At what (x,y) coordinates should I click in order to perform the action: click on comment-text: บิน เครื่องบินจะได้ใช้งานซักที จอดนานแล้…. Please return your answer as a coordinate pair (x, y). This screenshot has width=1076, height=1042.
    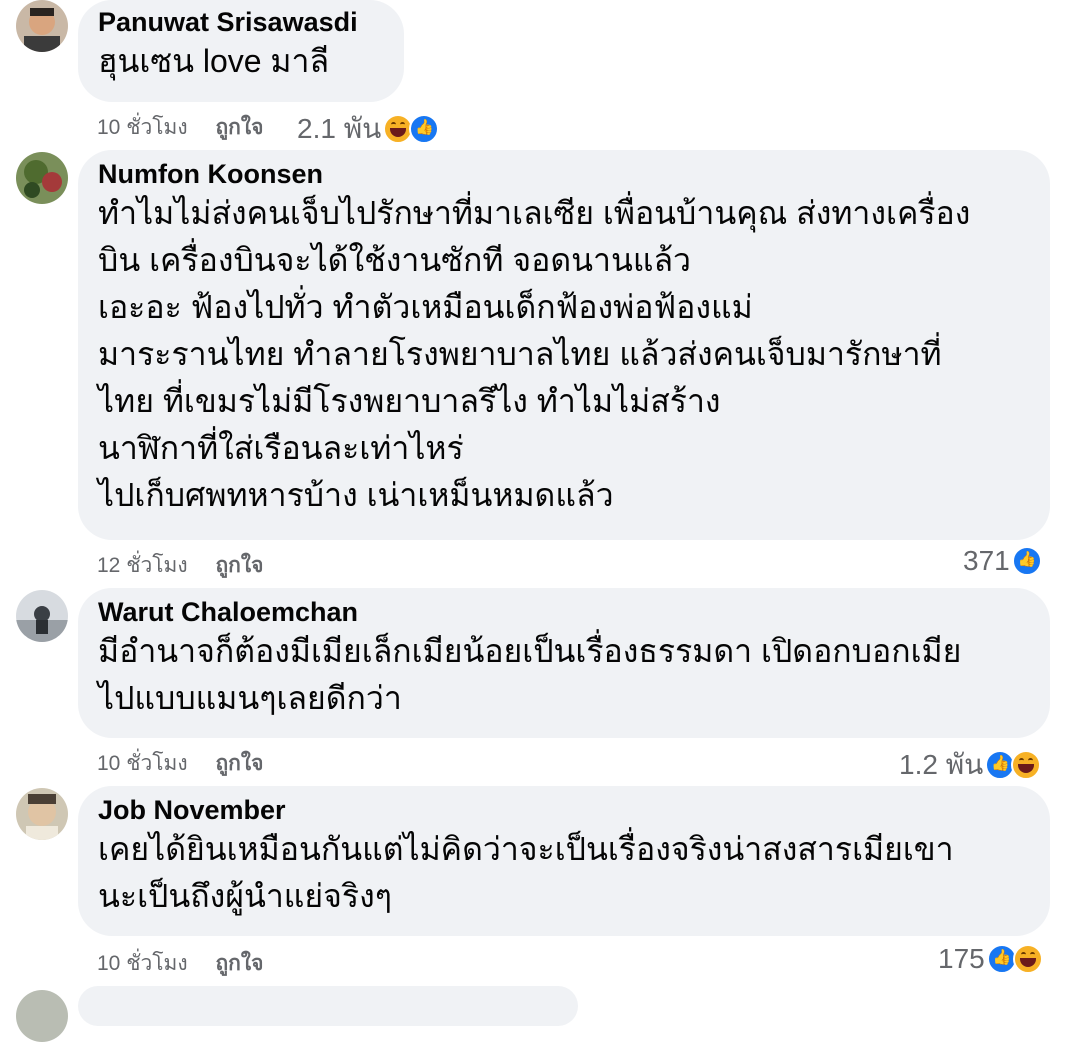
    Looking at the image, I should click on (395, 260).